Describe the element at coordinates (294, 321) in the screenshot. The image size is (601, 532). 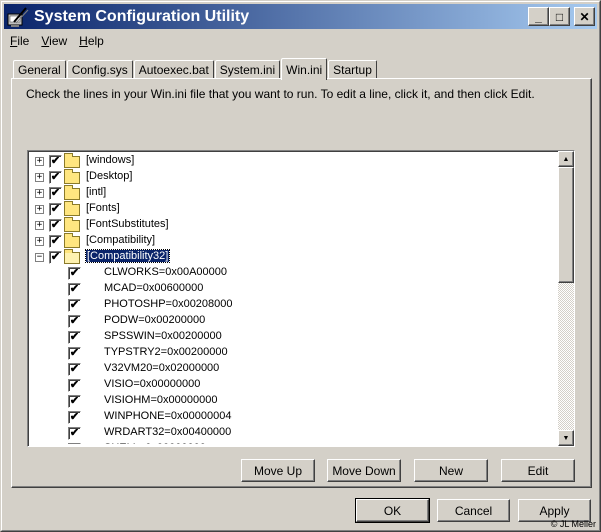
I see `tree-entry-row: ✔ PODW=0x00200000` at that location.